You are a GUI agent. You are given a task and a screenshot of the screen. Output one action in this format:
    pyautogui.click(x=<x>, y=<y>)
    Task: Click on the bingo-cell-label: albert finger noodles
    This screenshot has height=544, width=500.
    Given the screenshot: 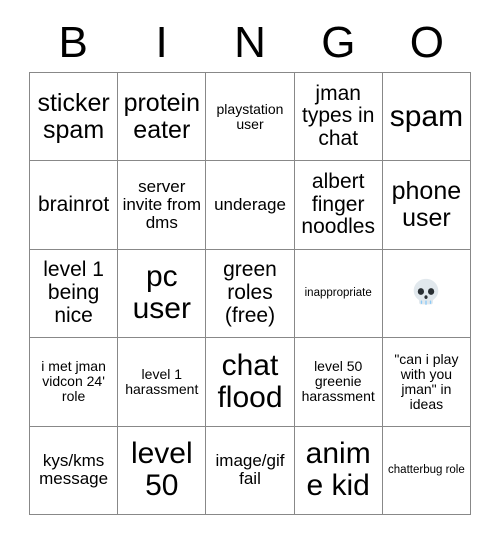 What is the action you would take?
    pyautogui.click(x=338, y=204)
    